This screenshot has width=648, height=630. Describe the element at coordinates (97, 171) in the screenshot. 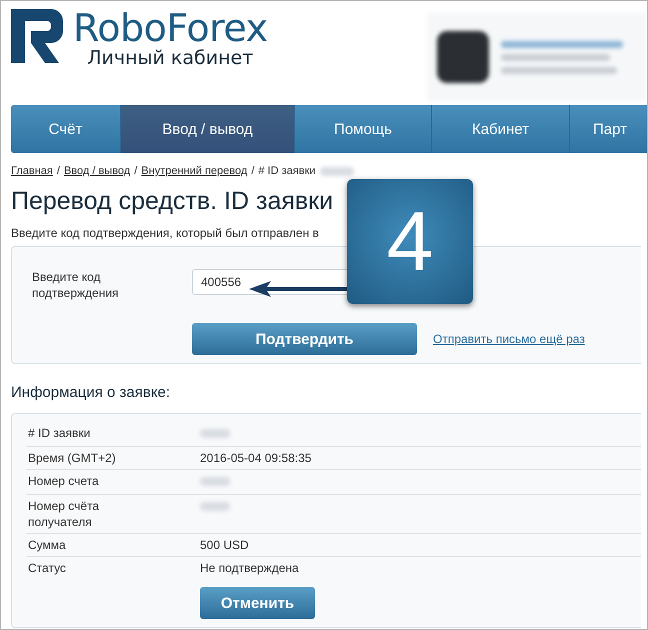

I see `breadcrumb-link: Ввод / вывод` at that location.